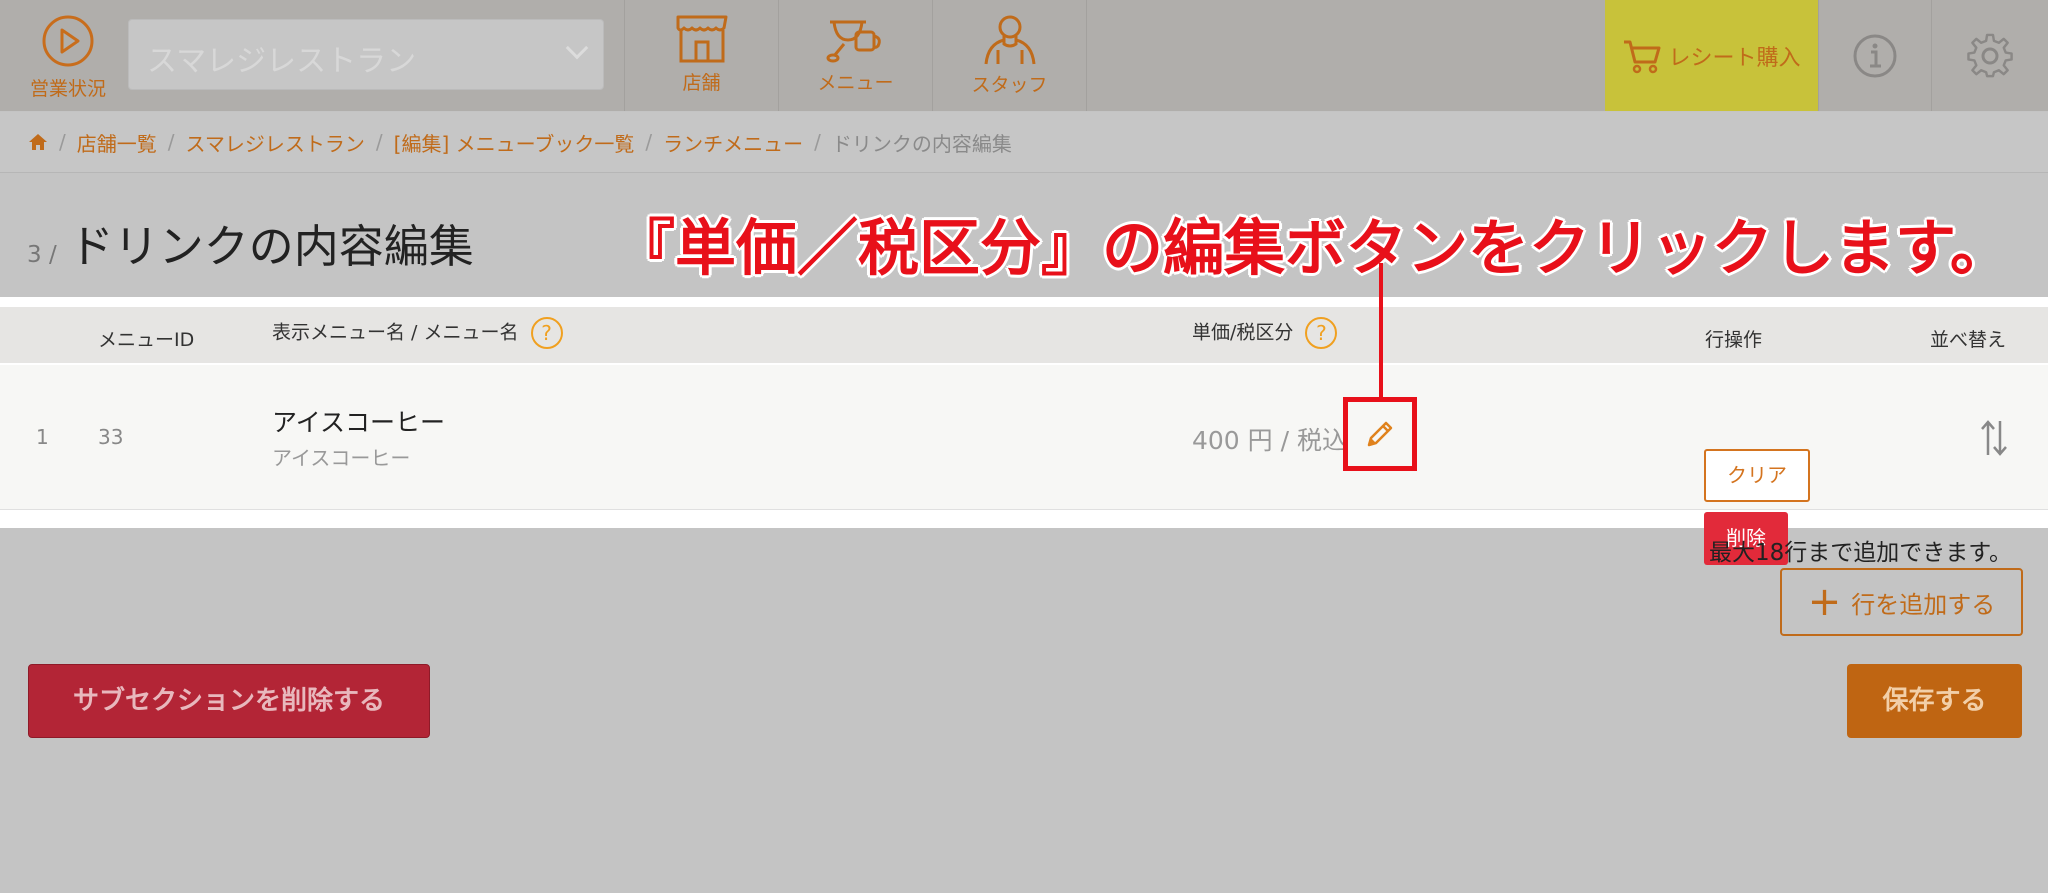 The height and width of the screenshot is (893, 2048). Describe the element at coordinates (1923, 604) in the screenshot. I see `add-row-label: 行を追加する` at that location.